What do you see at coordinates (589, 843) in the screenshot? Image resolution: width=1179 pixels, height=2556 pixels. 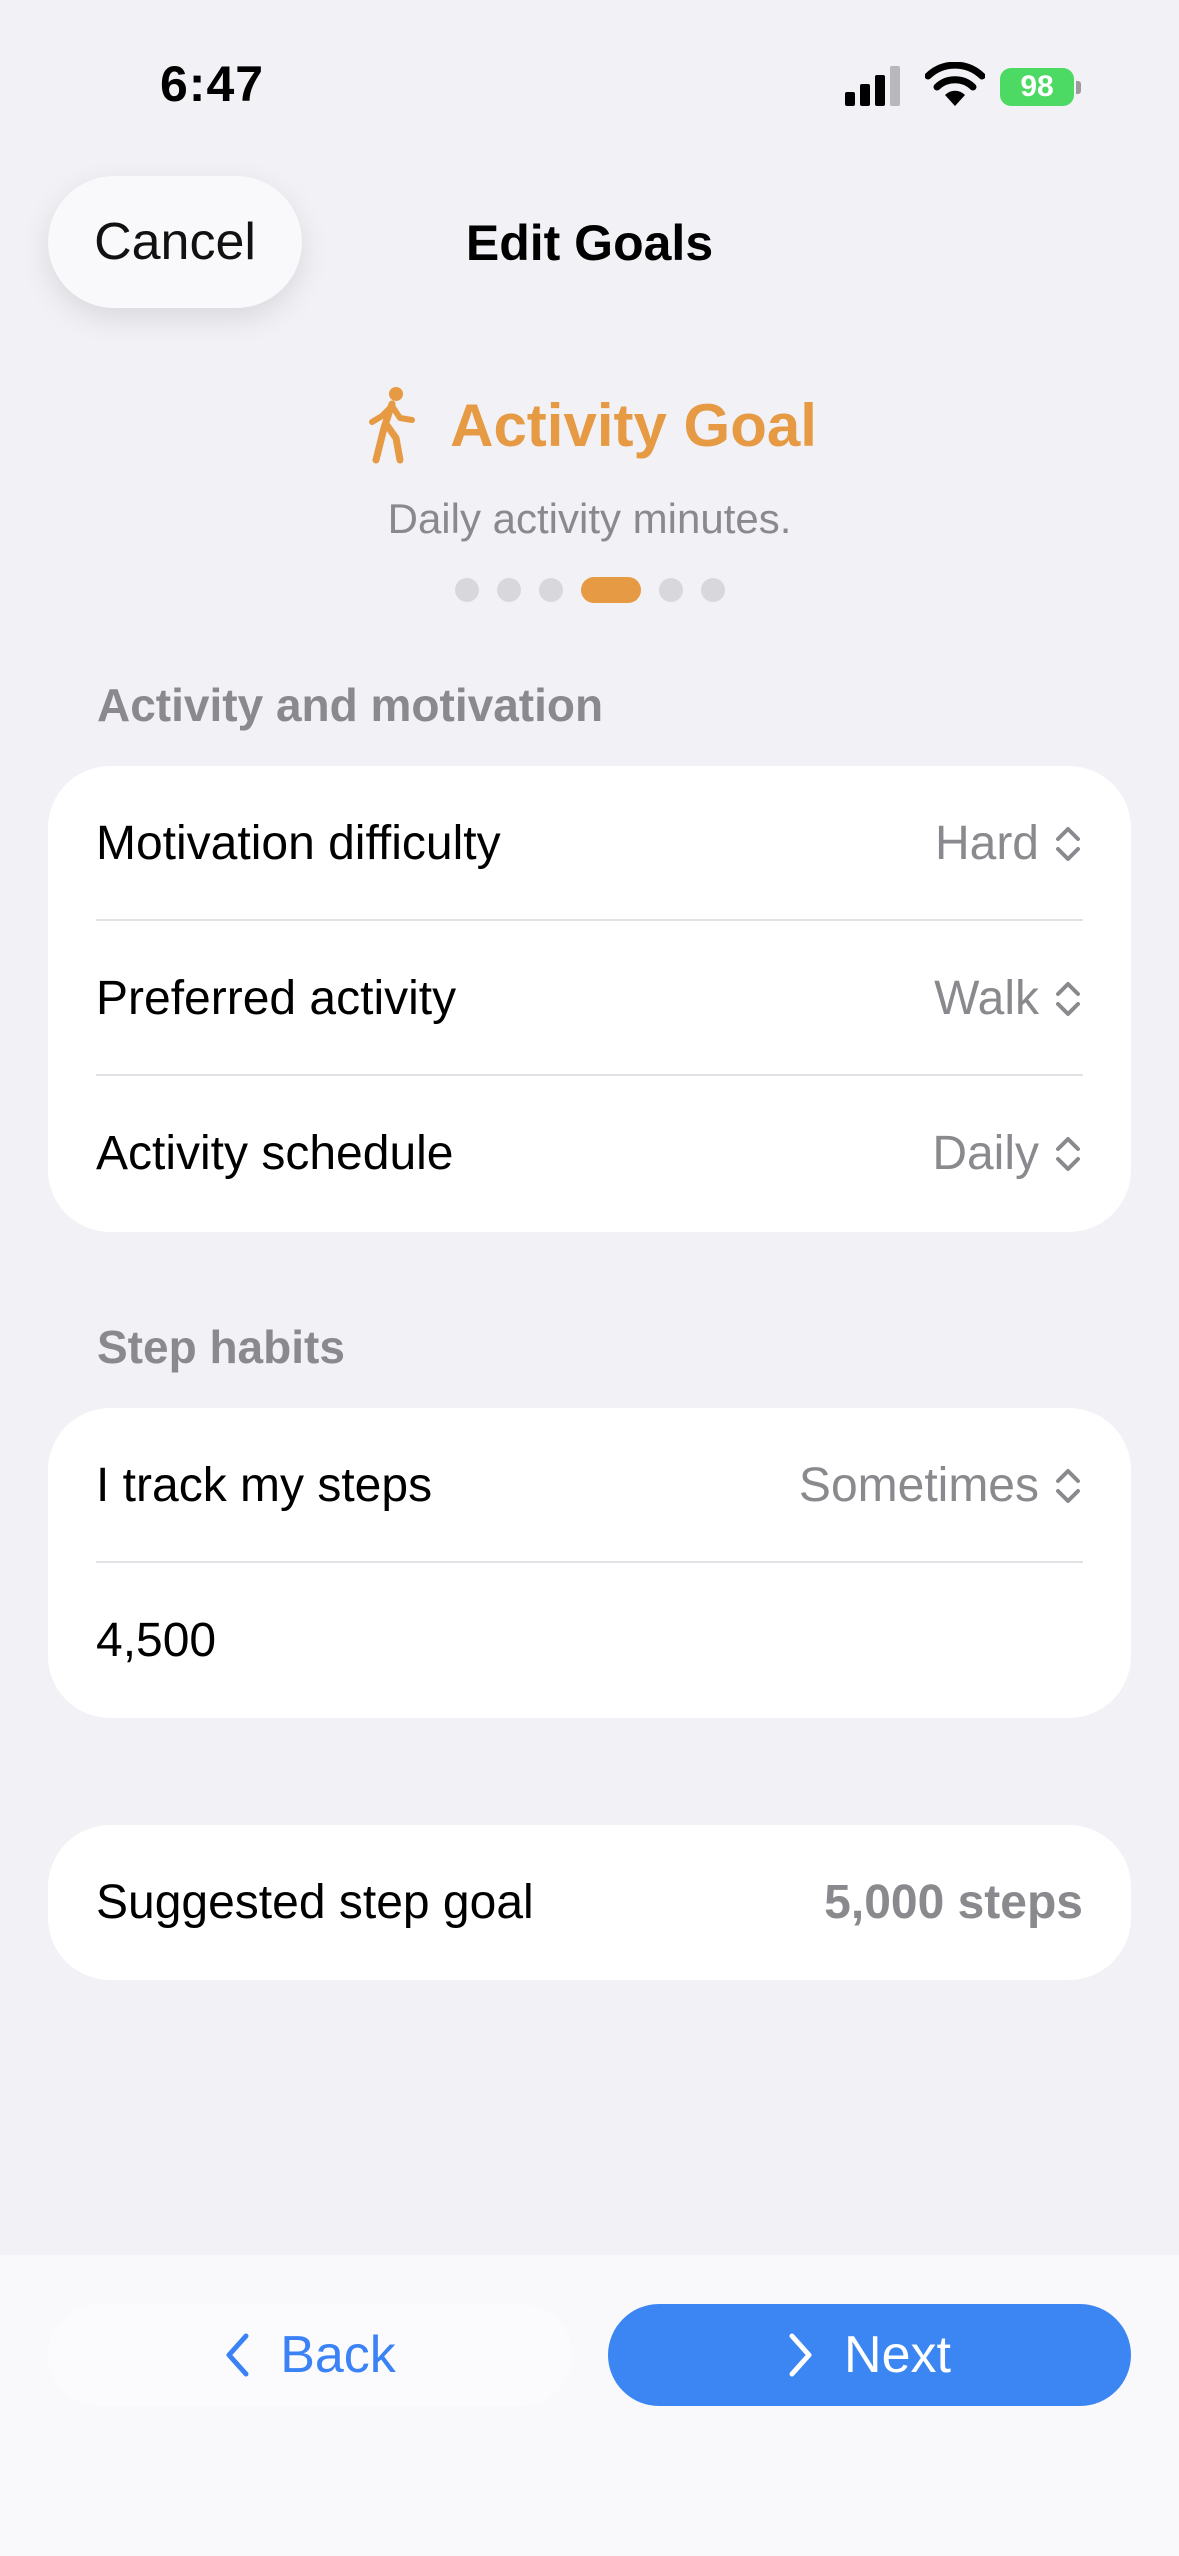 I see `motivation-difficulty-row: Motivation difficulty Hard` at bounding box center [589, 843].